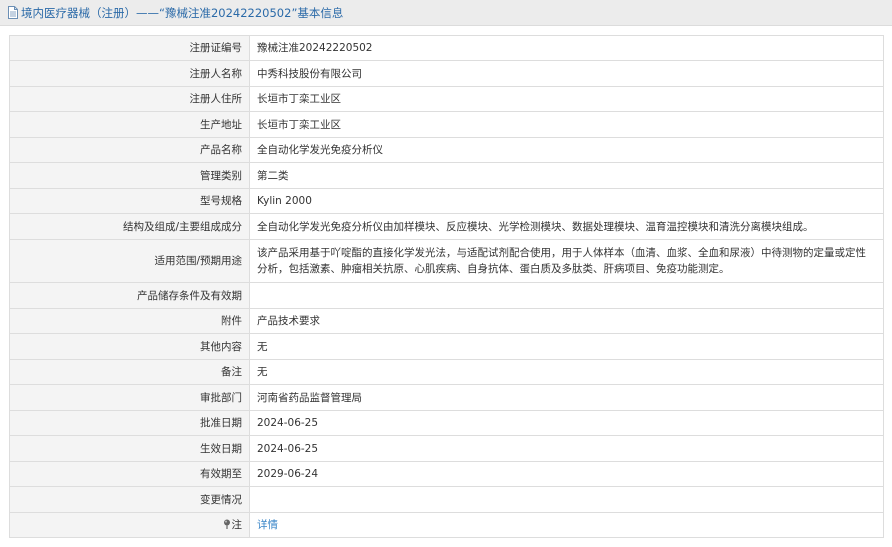 This screenshot has width=892, height=547. What do you see at coordinates (129, 372) in the screenshot?
I see `row-label: 备注` at bounding box center [129, 372].